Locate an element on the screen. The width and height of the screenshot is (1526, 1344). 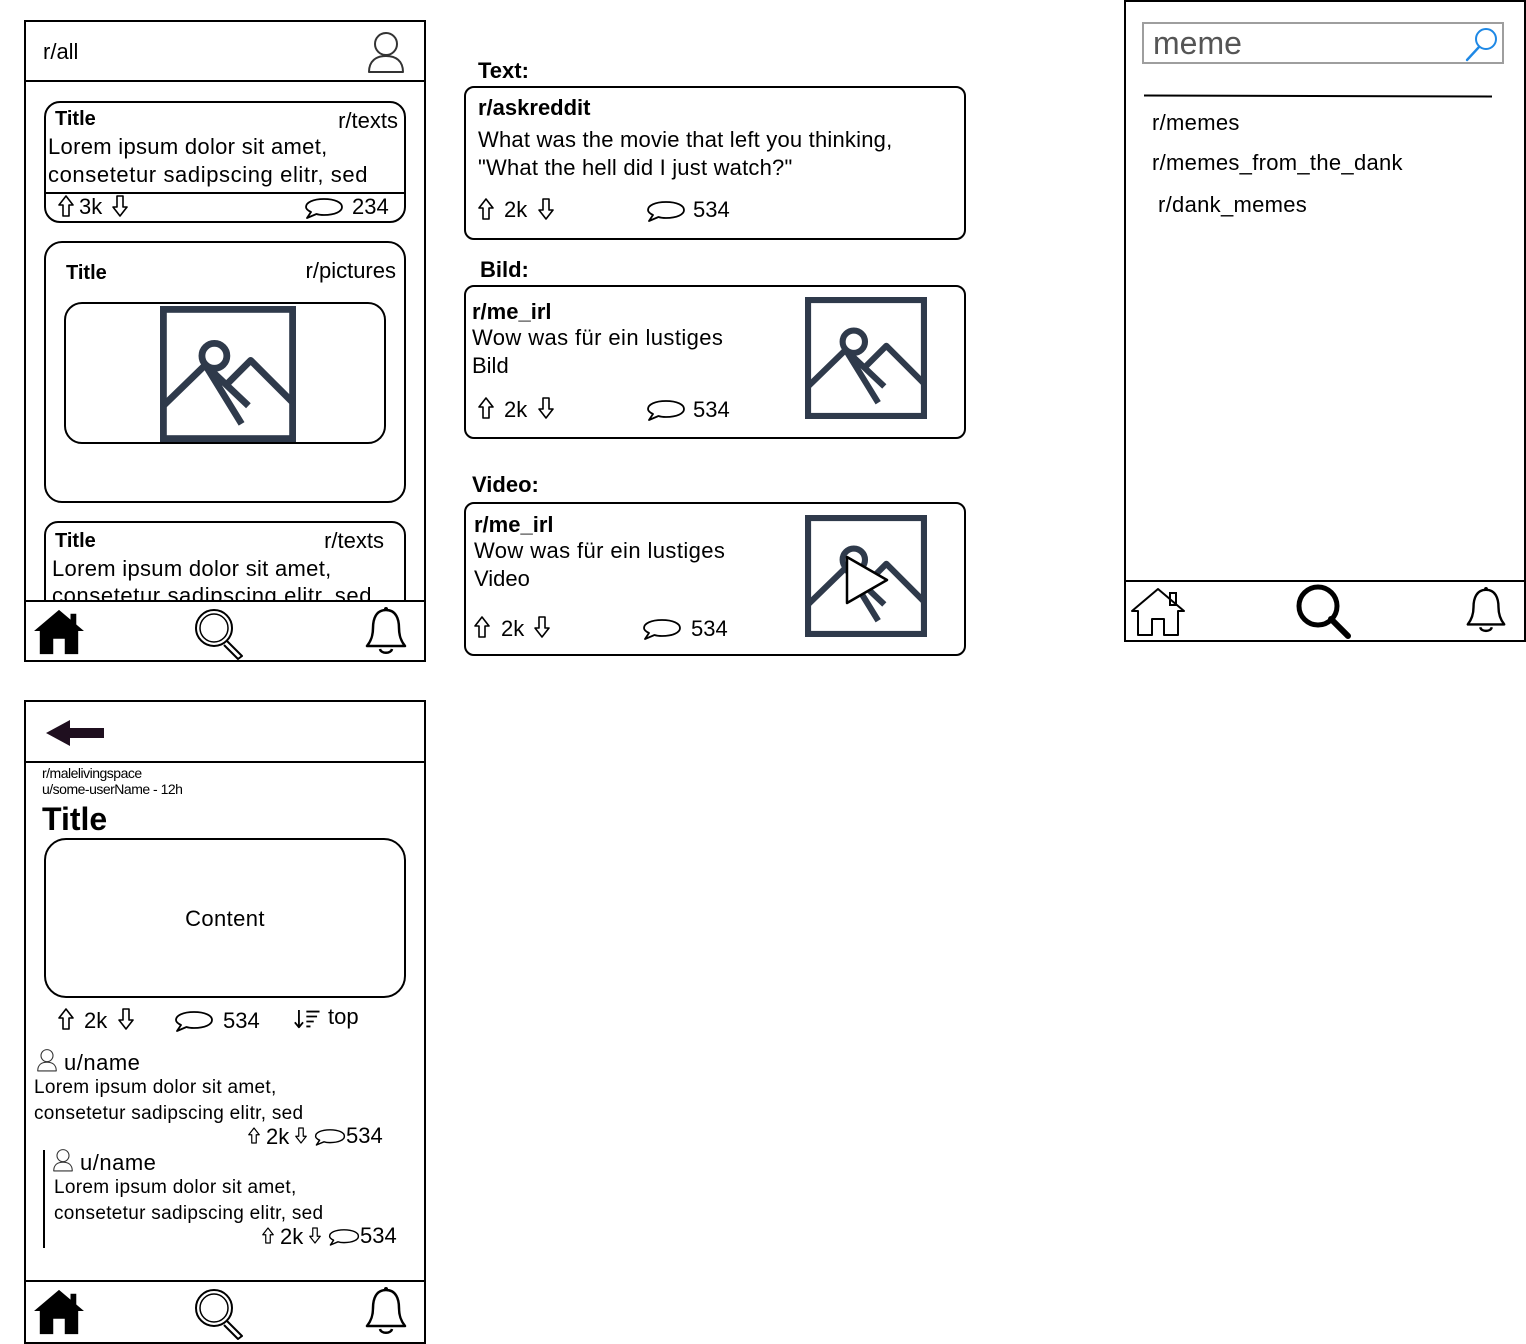
content-label: Content is located at coordinates (225, 918).